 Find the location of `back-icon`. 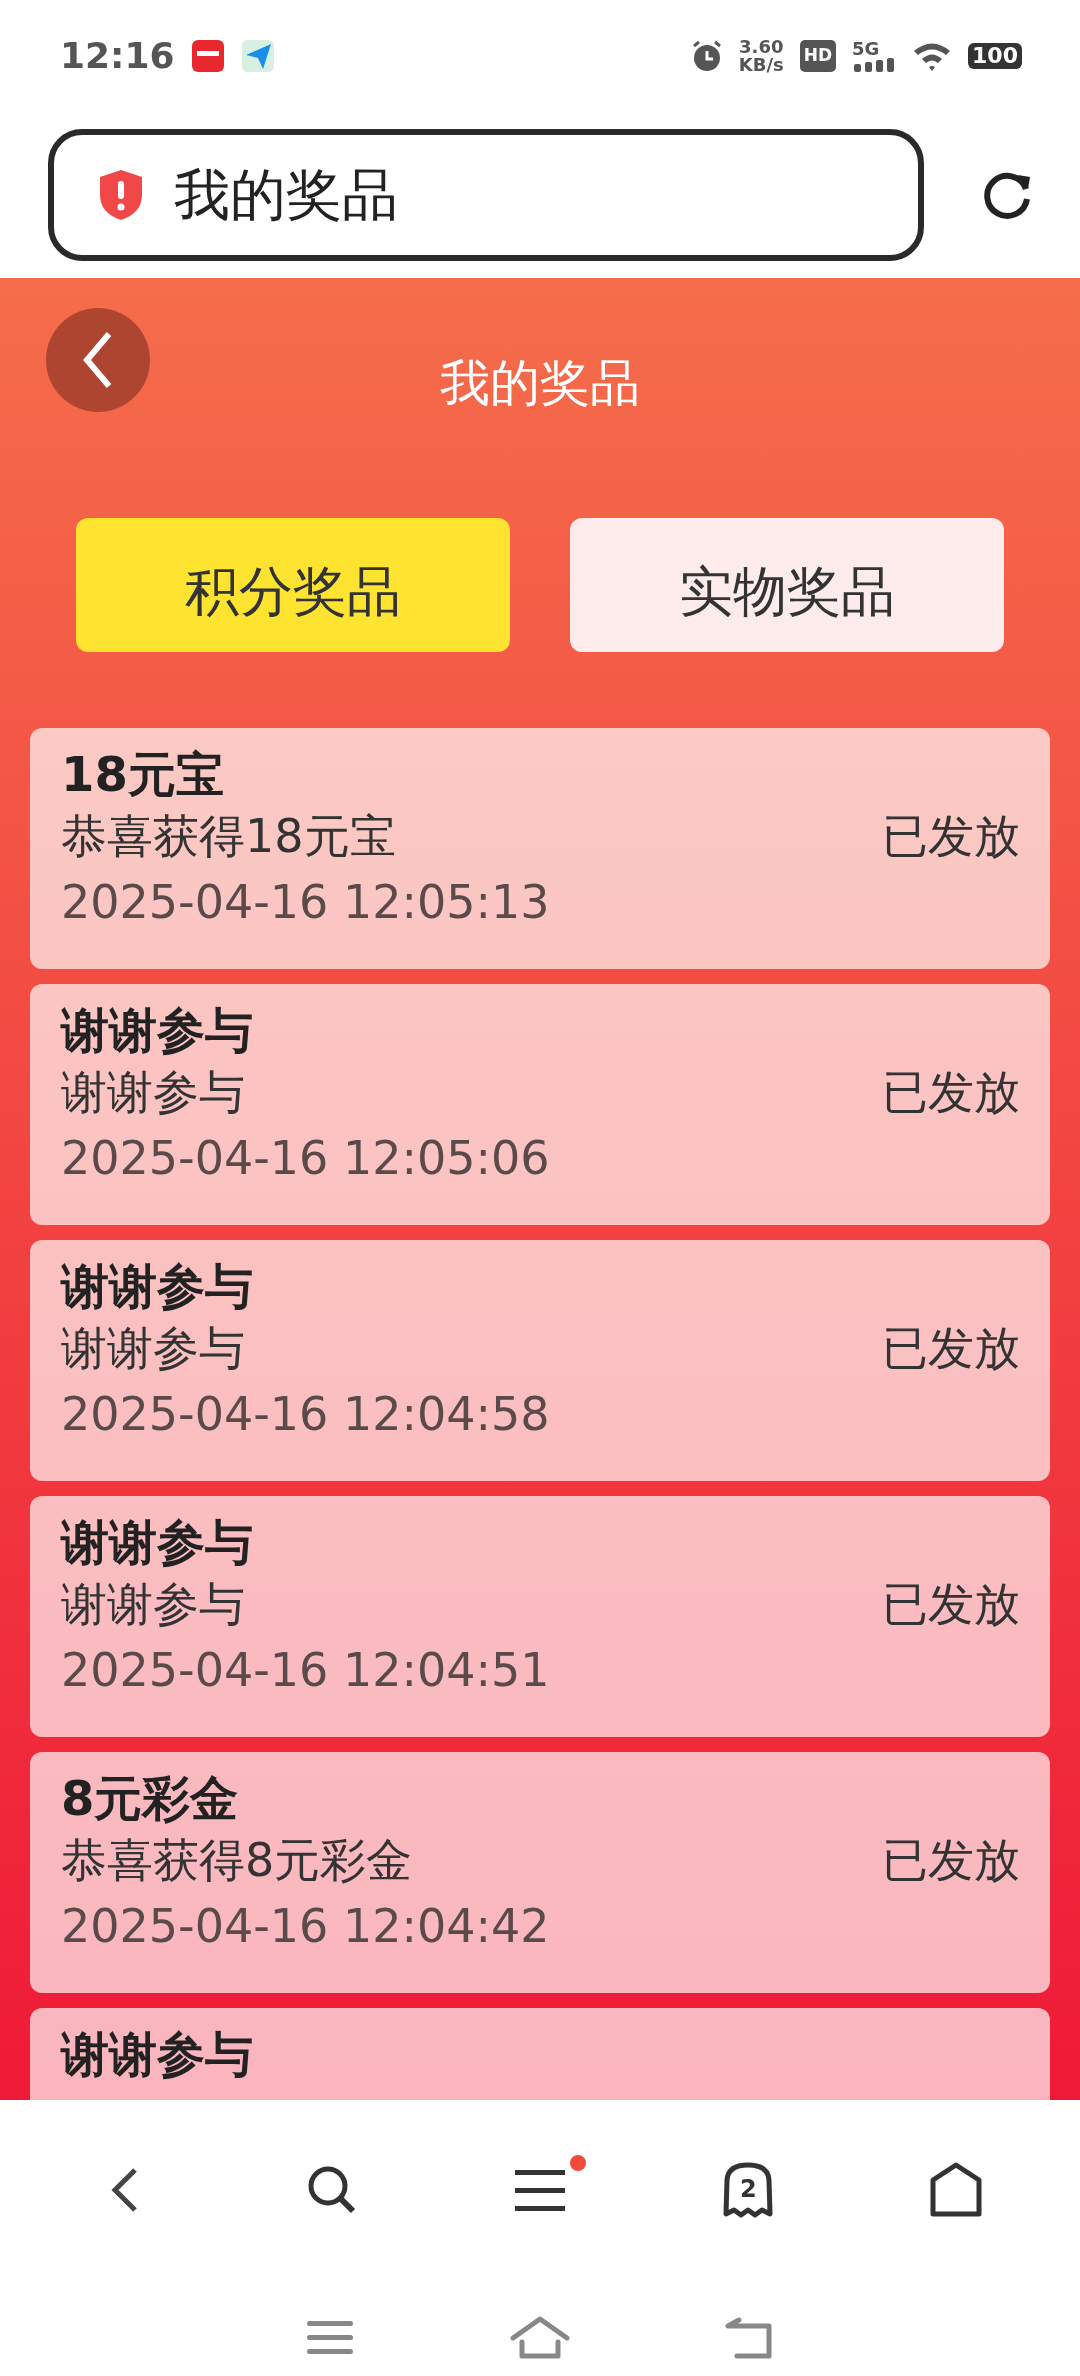

back-icon is located at coordinates (124, 2190).